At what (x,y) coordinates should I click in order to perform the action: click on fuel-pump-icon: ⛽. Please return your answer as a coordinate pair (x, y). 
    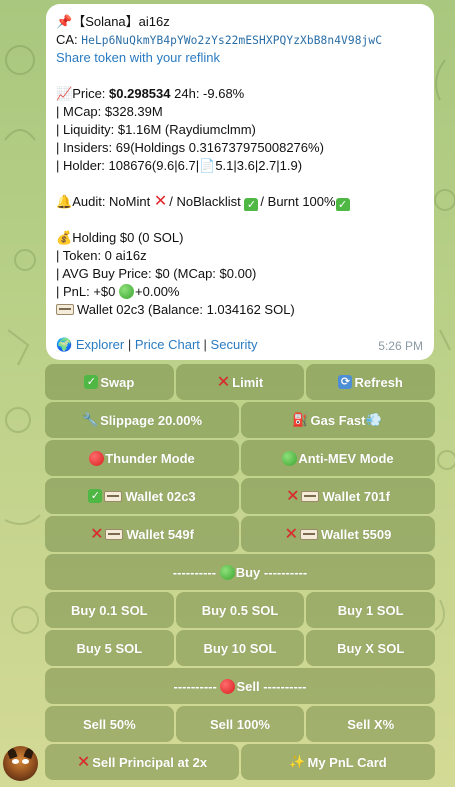
    Looking at the image, I should click on (300, 419).